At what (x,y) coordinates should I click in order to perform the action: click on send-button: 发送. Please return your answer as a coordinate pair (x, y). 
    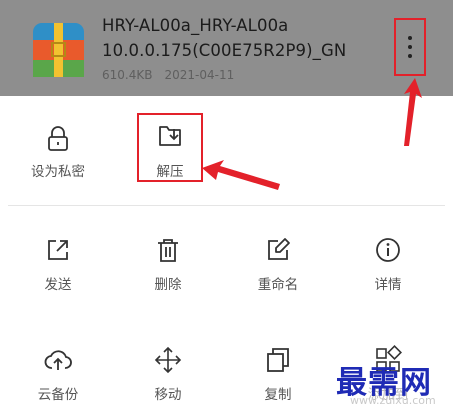
    Looking at the image, I should click on (58, 272).